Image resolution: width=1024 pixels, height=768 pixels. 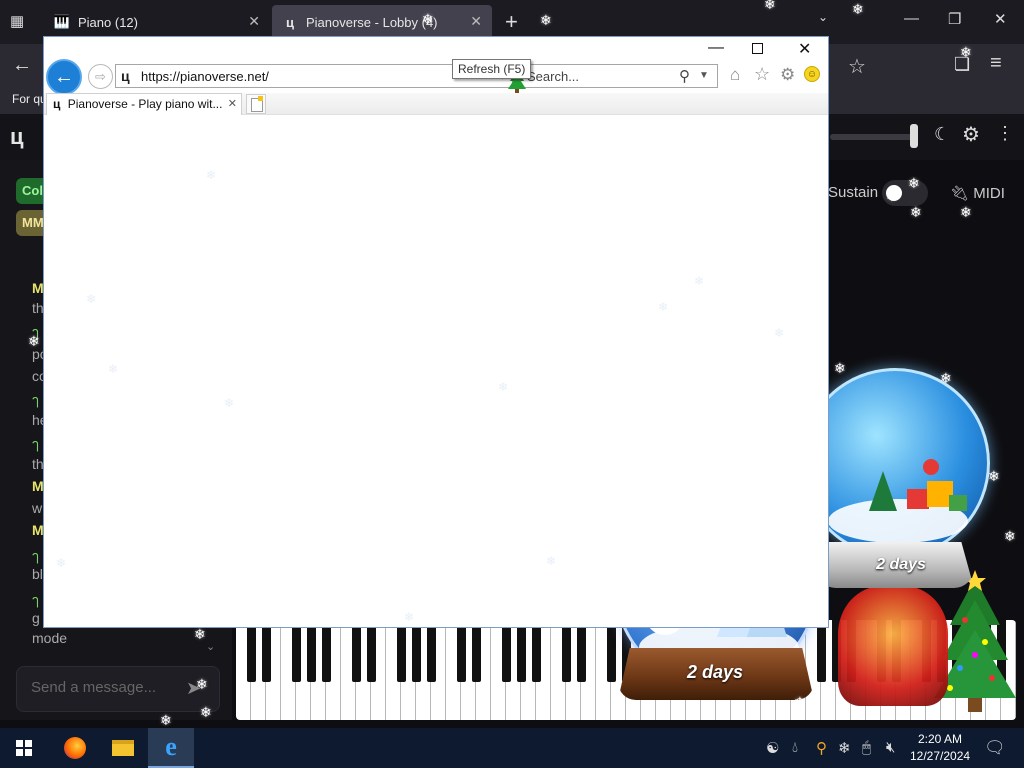 What do you see at coordinates (804, 49) in the screenshot?
I see `close-icon: ✕` at bounding box center [804, 49].